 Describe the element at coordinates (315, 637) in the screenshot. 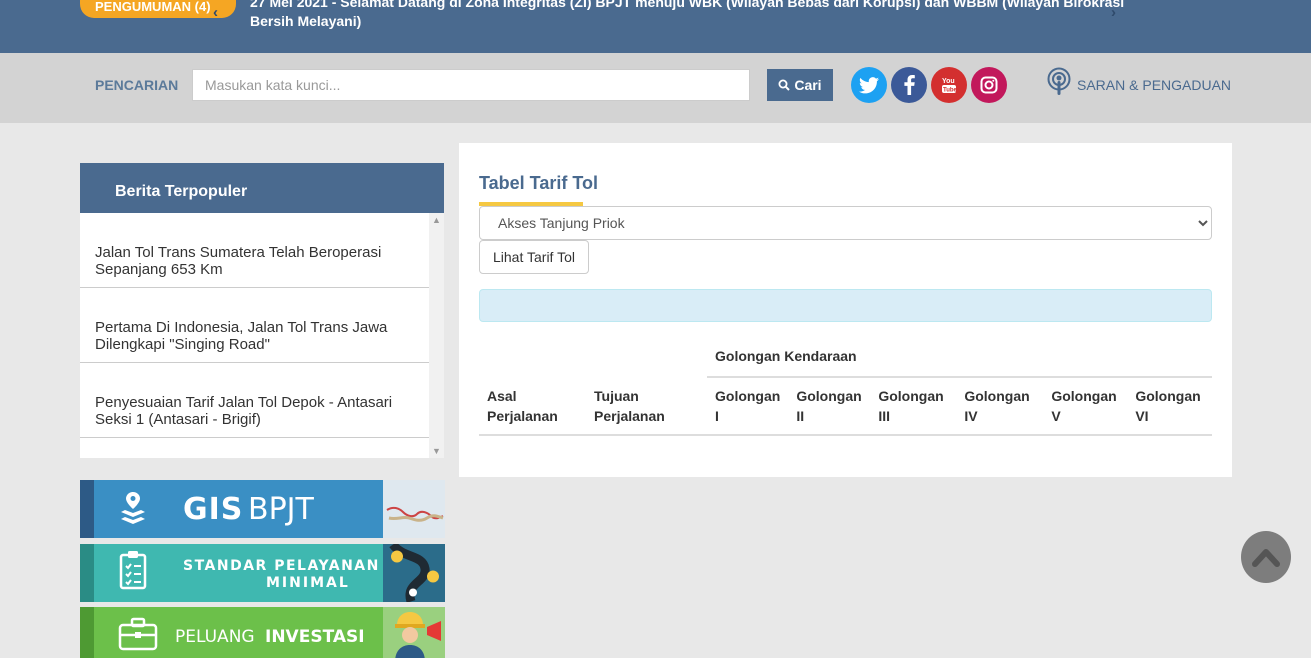

I see `banner-investasi-word2: INVESTASI` at that location.